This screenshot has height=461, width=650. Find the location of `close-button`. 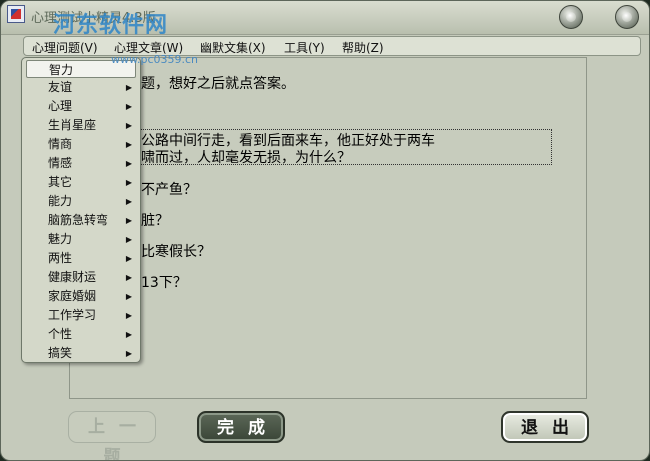

close-button is located at coordinates (627, 17).